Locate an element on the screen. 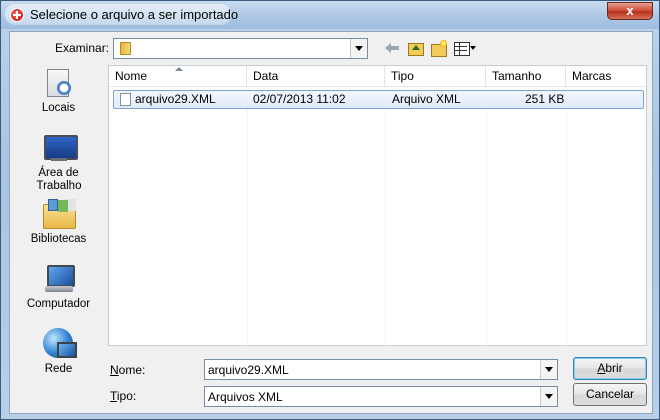 Image resolution: width=660 pixels, height=420 pixels. back-arrow-icon is located at coordinates (394, 48).